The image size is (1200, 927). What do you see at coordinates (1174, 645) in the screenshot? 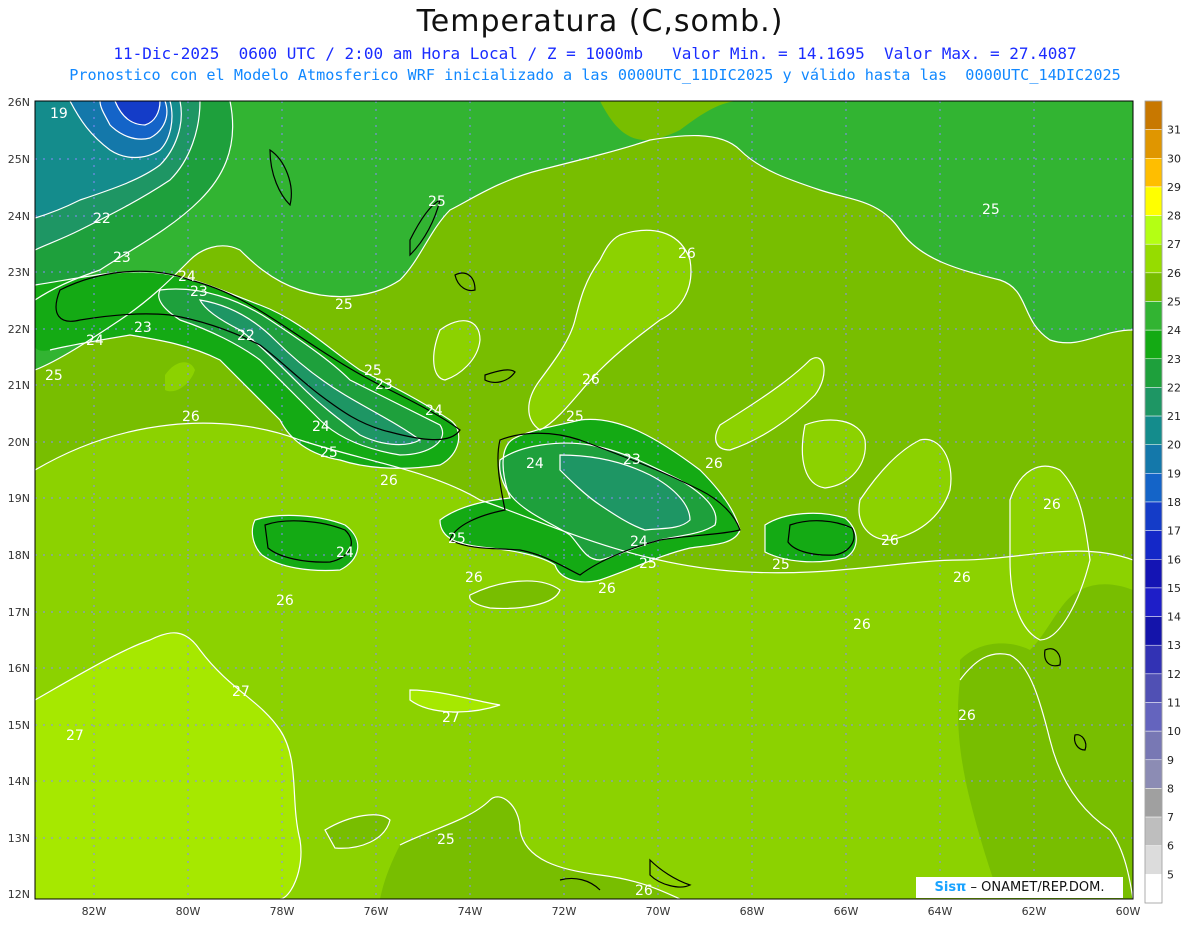
I see `colorbar-label: 13` at bounding box center [1174, 645].